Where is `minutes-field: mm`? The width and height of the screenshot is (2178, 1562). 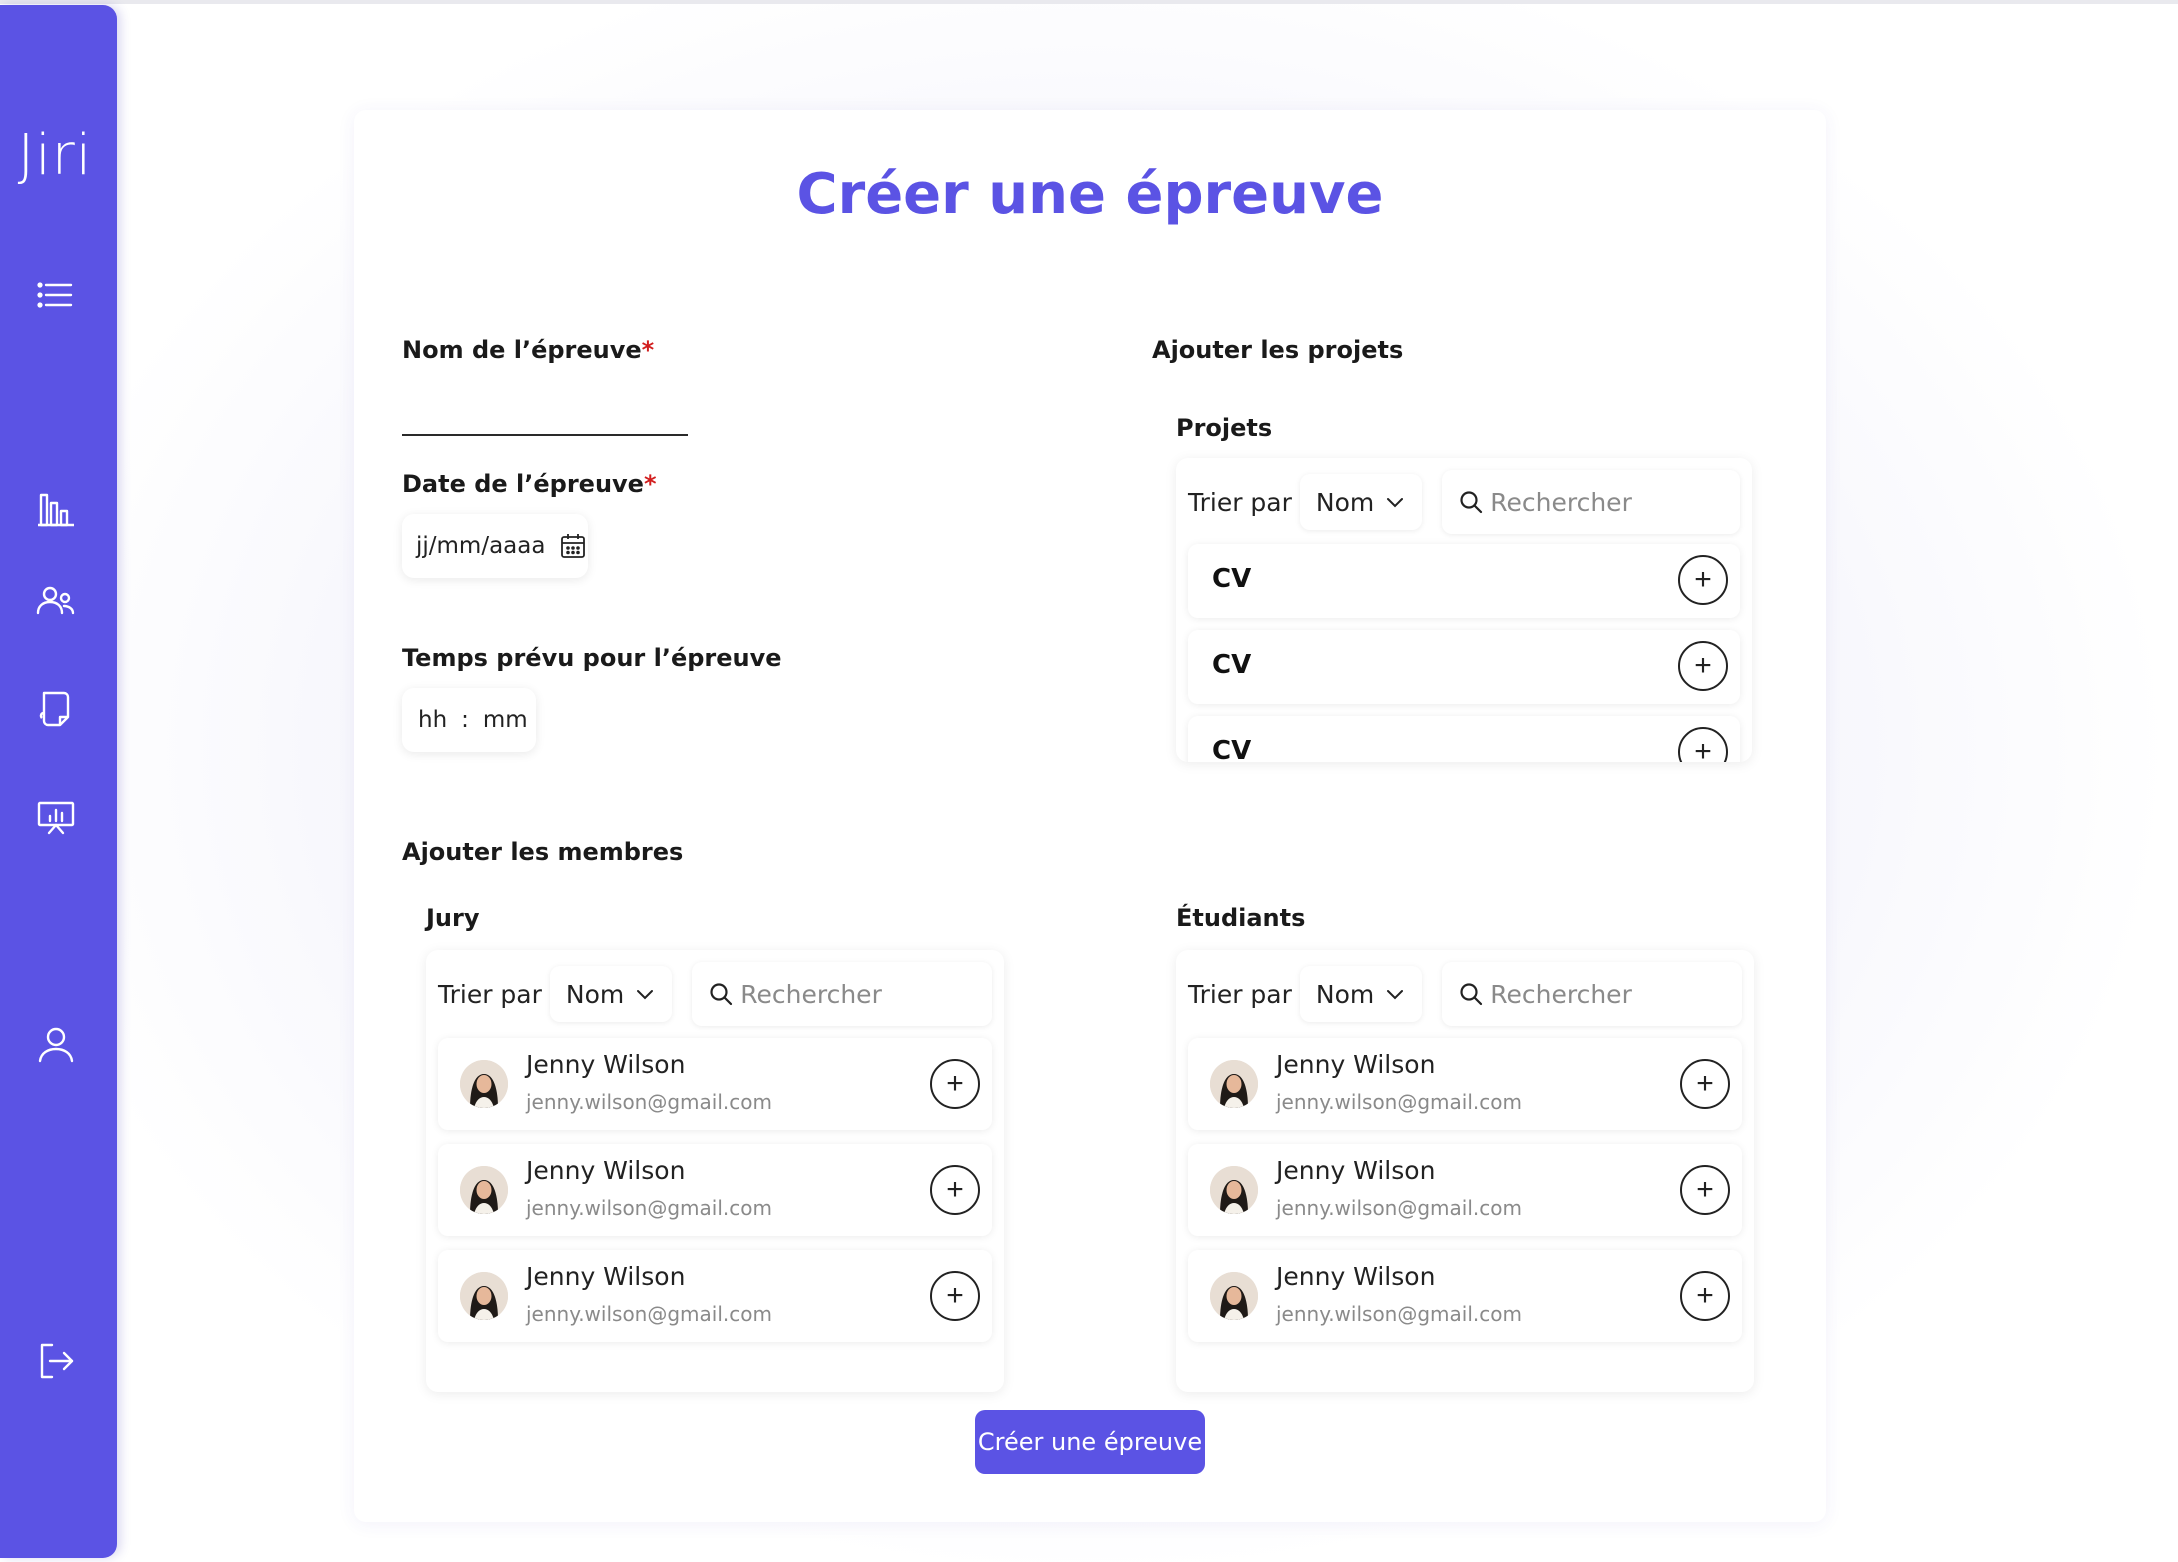 minutes-field: mm is located at coordinates (505, 720).